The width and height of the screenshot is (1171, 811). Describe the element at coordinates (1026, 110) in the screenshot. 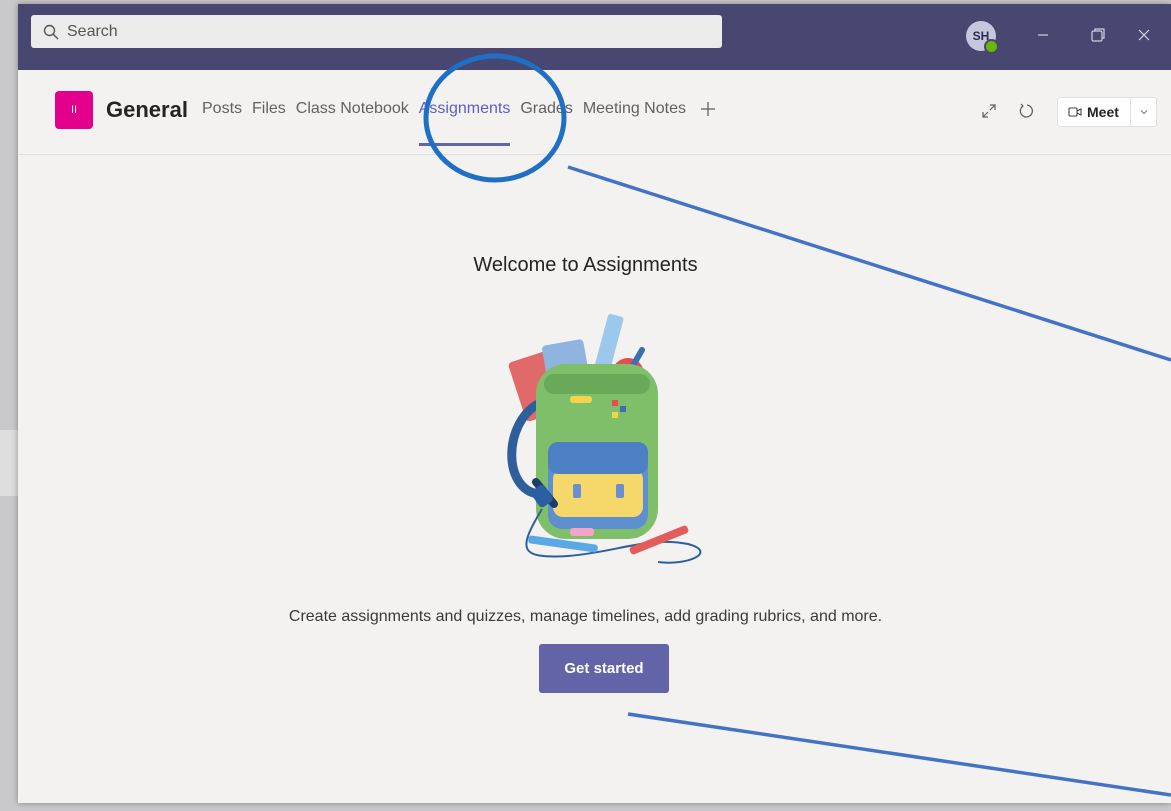

I see `refresh-icon` at that location.